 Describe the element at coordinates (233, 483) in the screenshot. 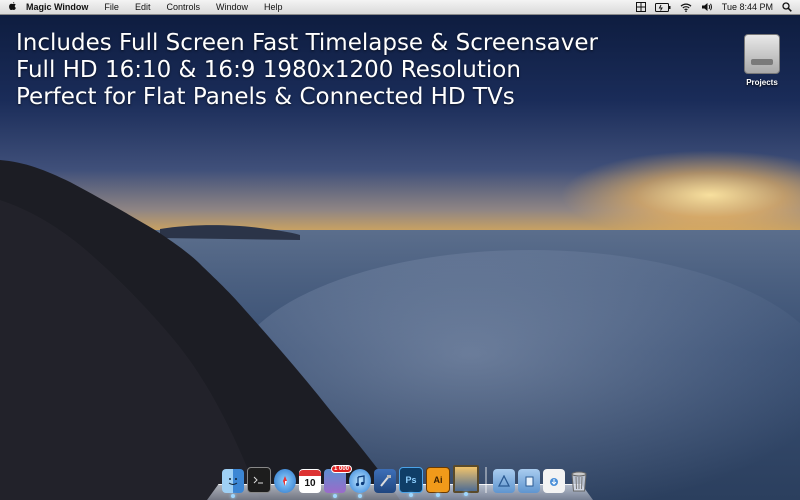

I see `finder-icon` at that location.